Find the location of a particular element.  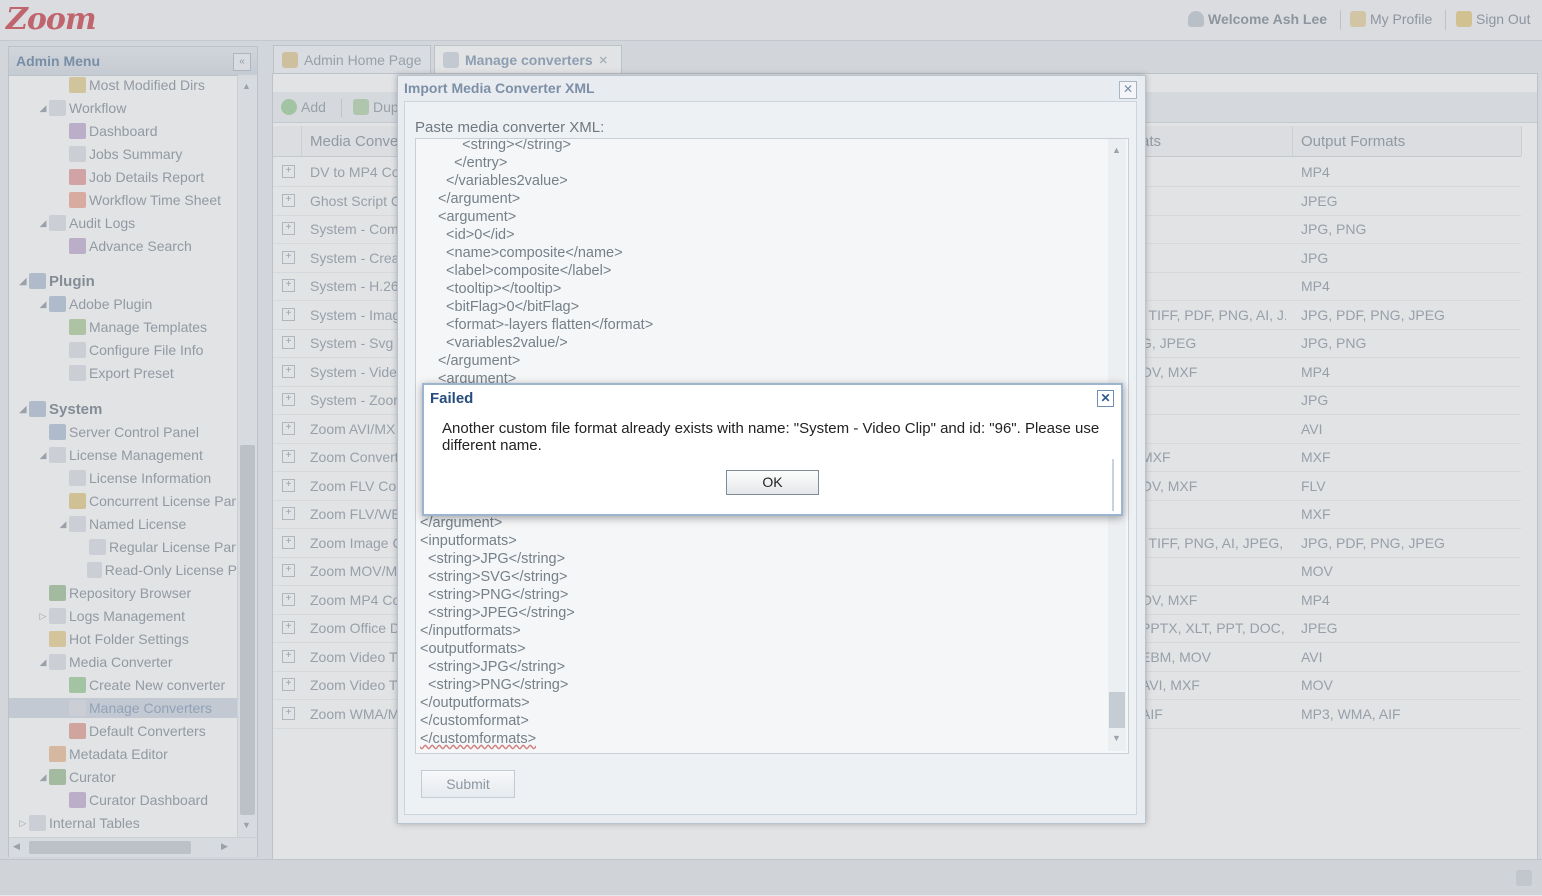

scroll-up-arrow-icon: ▲ is located at coordinates (1116, 150).